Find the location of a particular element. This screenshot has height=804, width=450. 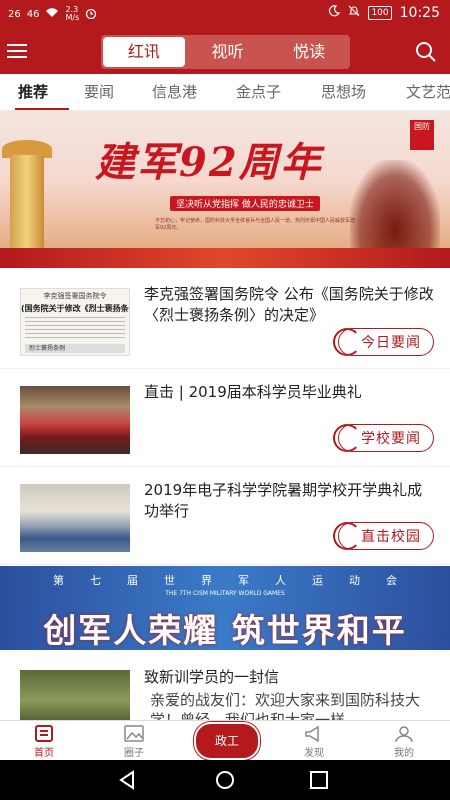

news-title: 李克强签署国务院令 公布《国务院关于修改〈烈士褒扬条例〉的决定》 is located at coordinates (290, 305).